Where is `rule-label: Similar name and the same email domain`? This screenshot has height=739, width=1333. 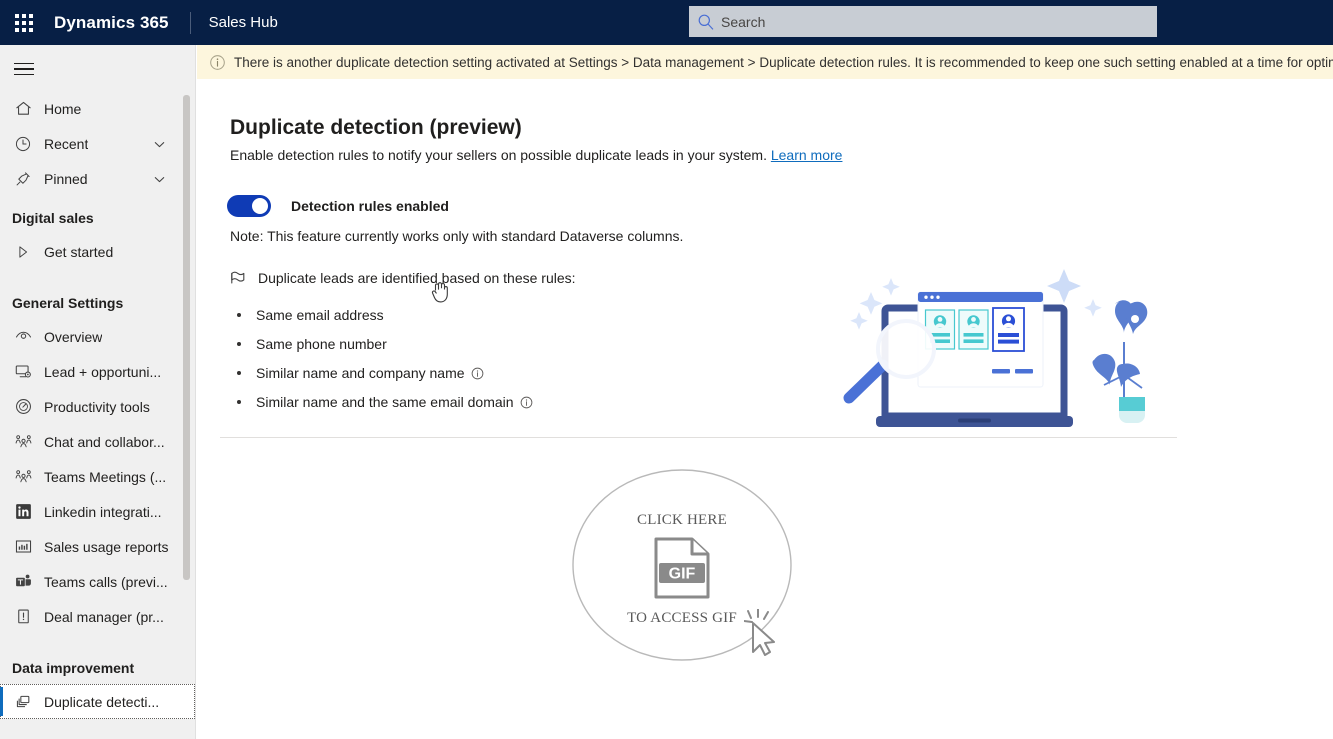
rule-label: Similar name and the same email domain is located at coordinates (385, 402).